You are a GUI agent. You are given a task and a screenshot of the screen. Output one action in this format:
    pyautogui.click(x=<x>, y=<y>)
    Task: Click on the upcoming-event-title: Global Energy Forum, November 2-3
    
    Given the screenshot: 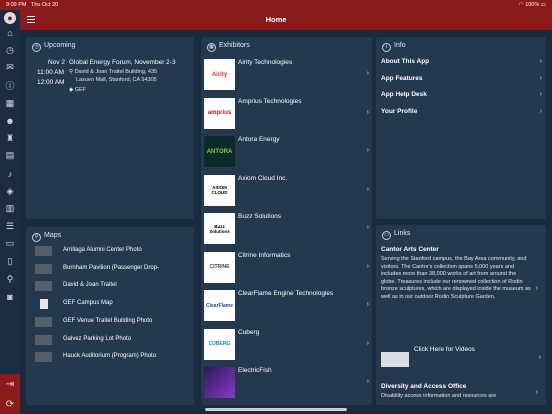 What is the action you would take?
    pyautogui.click(x=122, y=62)
    